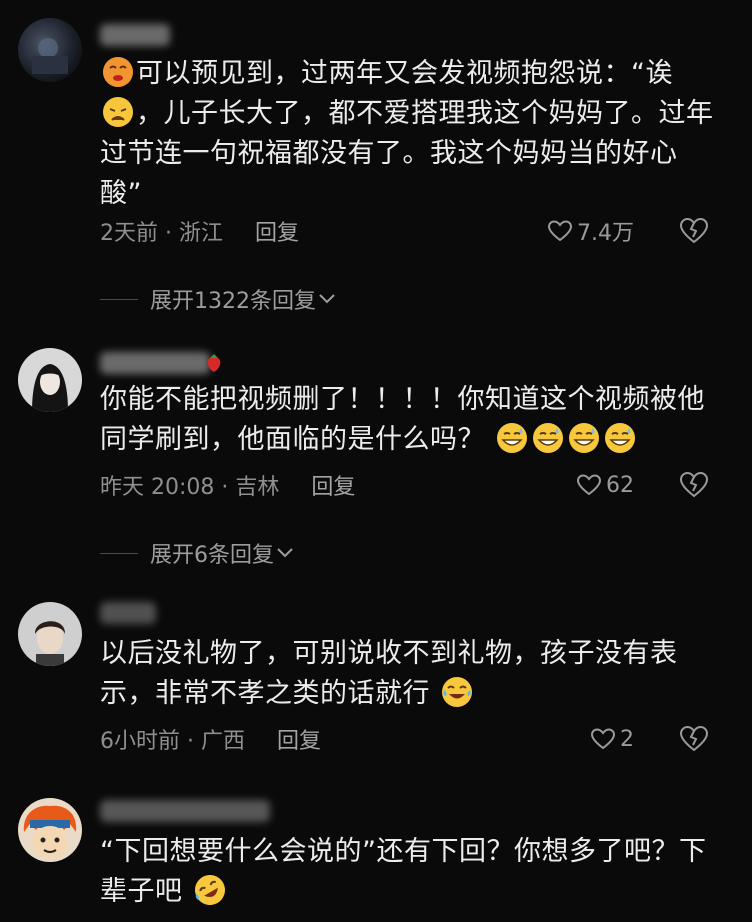 The height and width of the screenshot is (922, 752). What do you see at coordinates (457, 692) in the screenshot?
I see `tears-of-joy-emoji-icon` at bounding box center [457, 692].